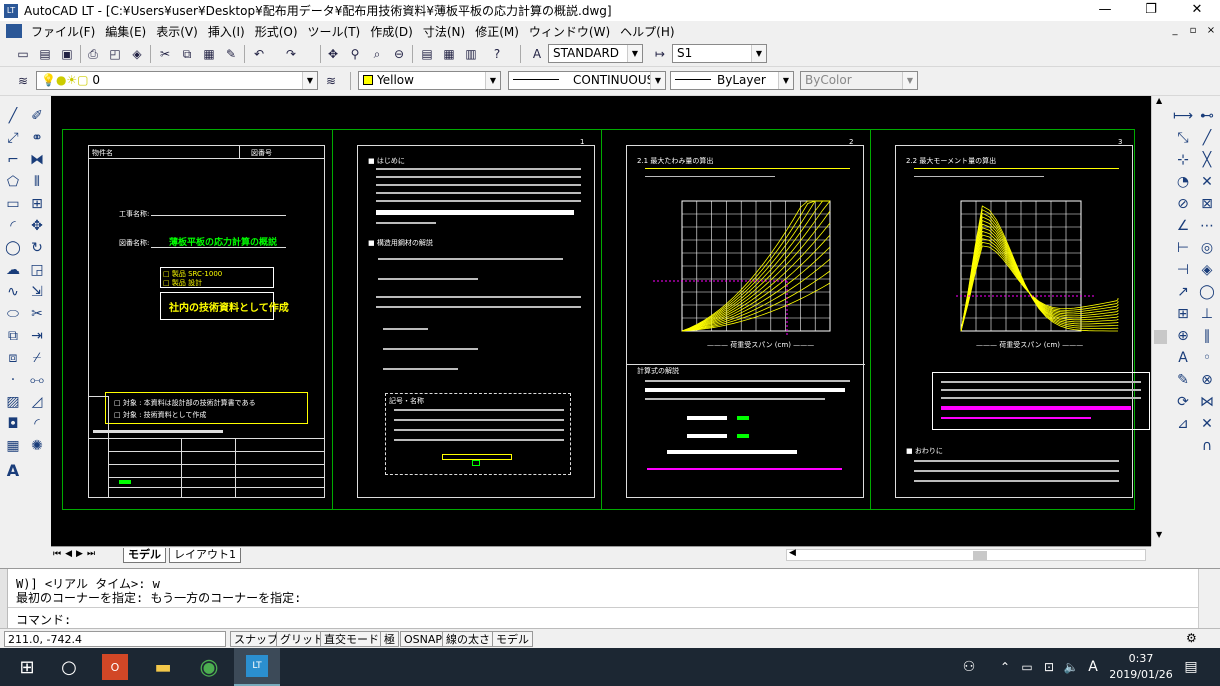 The image size is (1220, 686). What do you see at coordinates (13, 336) in the screenshot?
I see `block-insert-icon: ⧉` at bounding box center [13, 336].